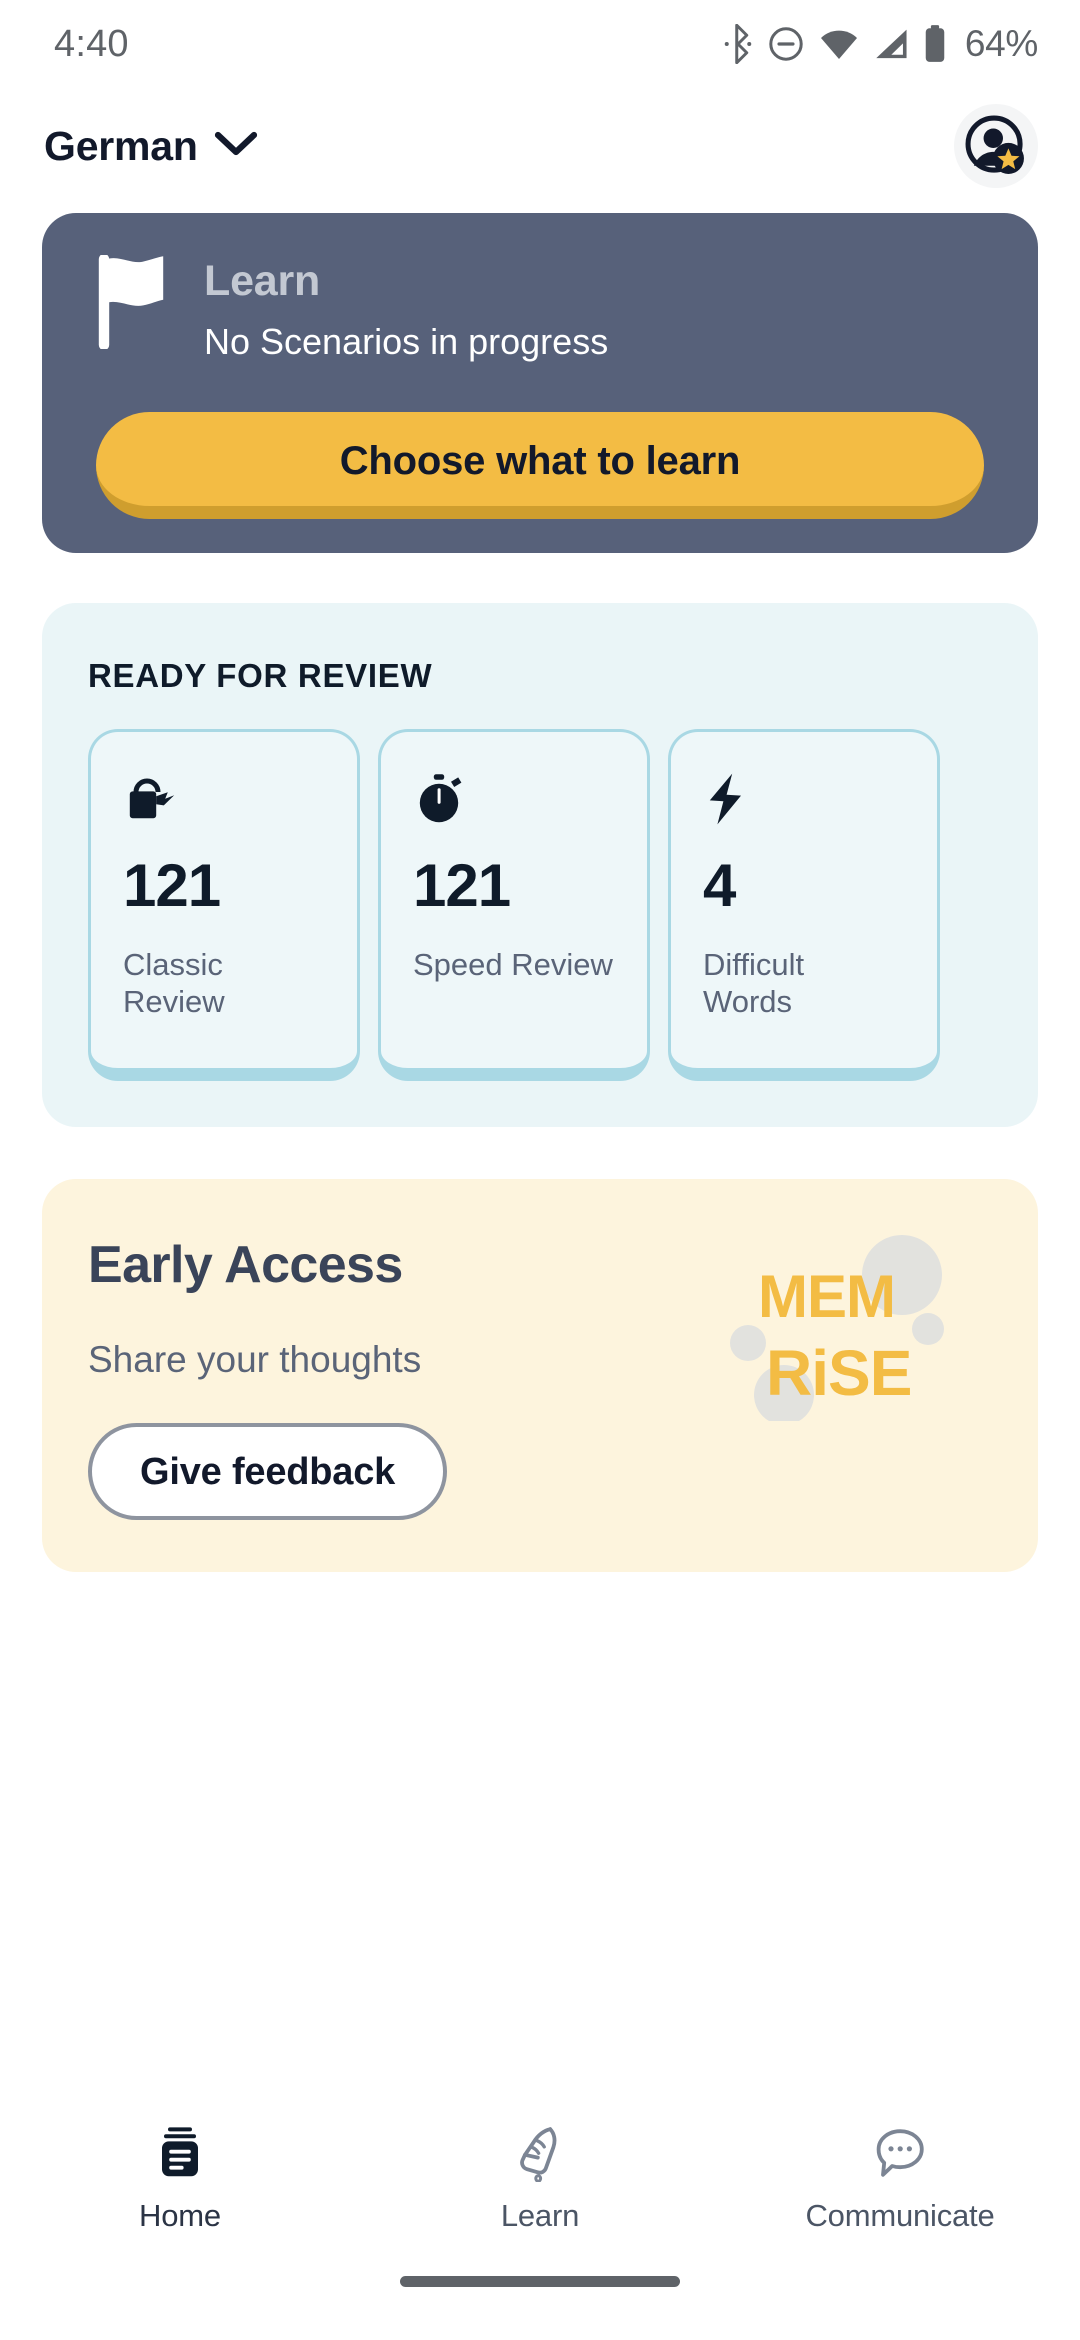 Image resolution: width=1080 pixels, height=2340 pixels. What do you see at coordinates (121, 145) in the screenshot?
I see `language-label: German` at bounding box center [121, 145].